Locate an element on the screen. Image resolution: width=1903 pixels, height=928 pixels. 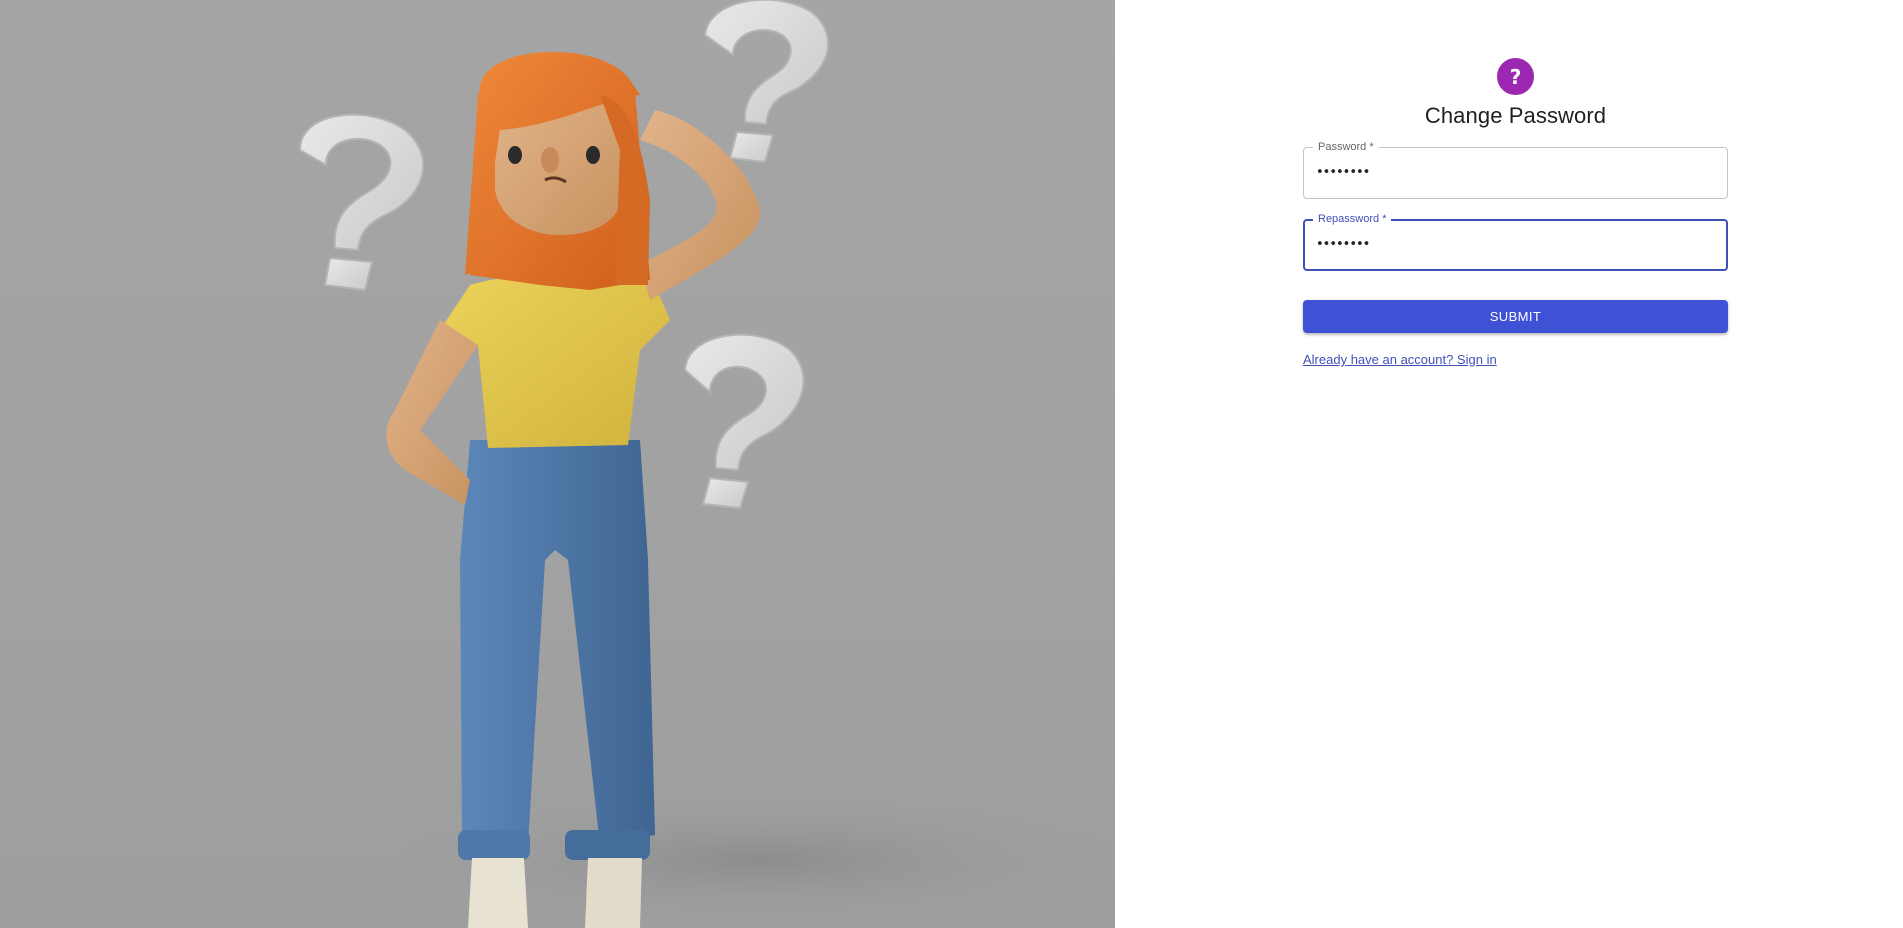
submit-button: SUBMIT is located at coordinates (1515, 316).